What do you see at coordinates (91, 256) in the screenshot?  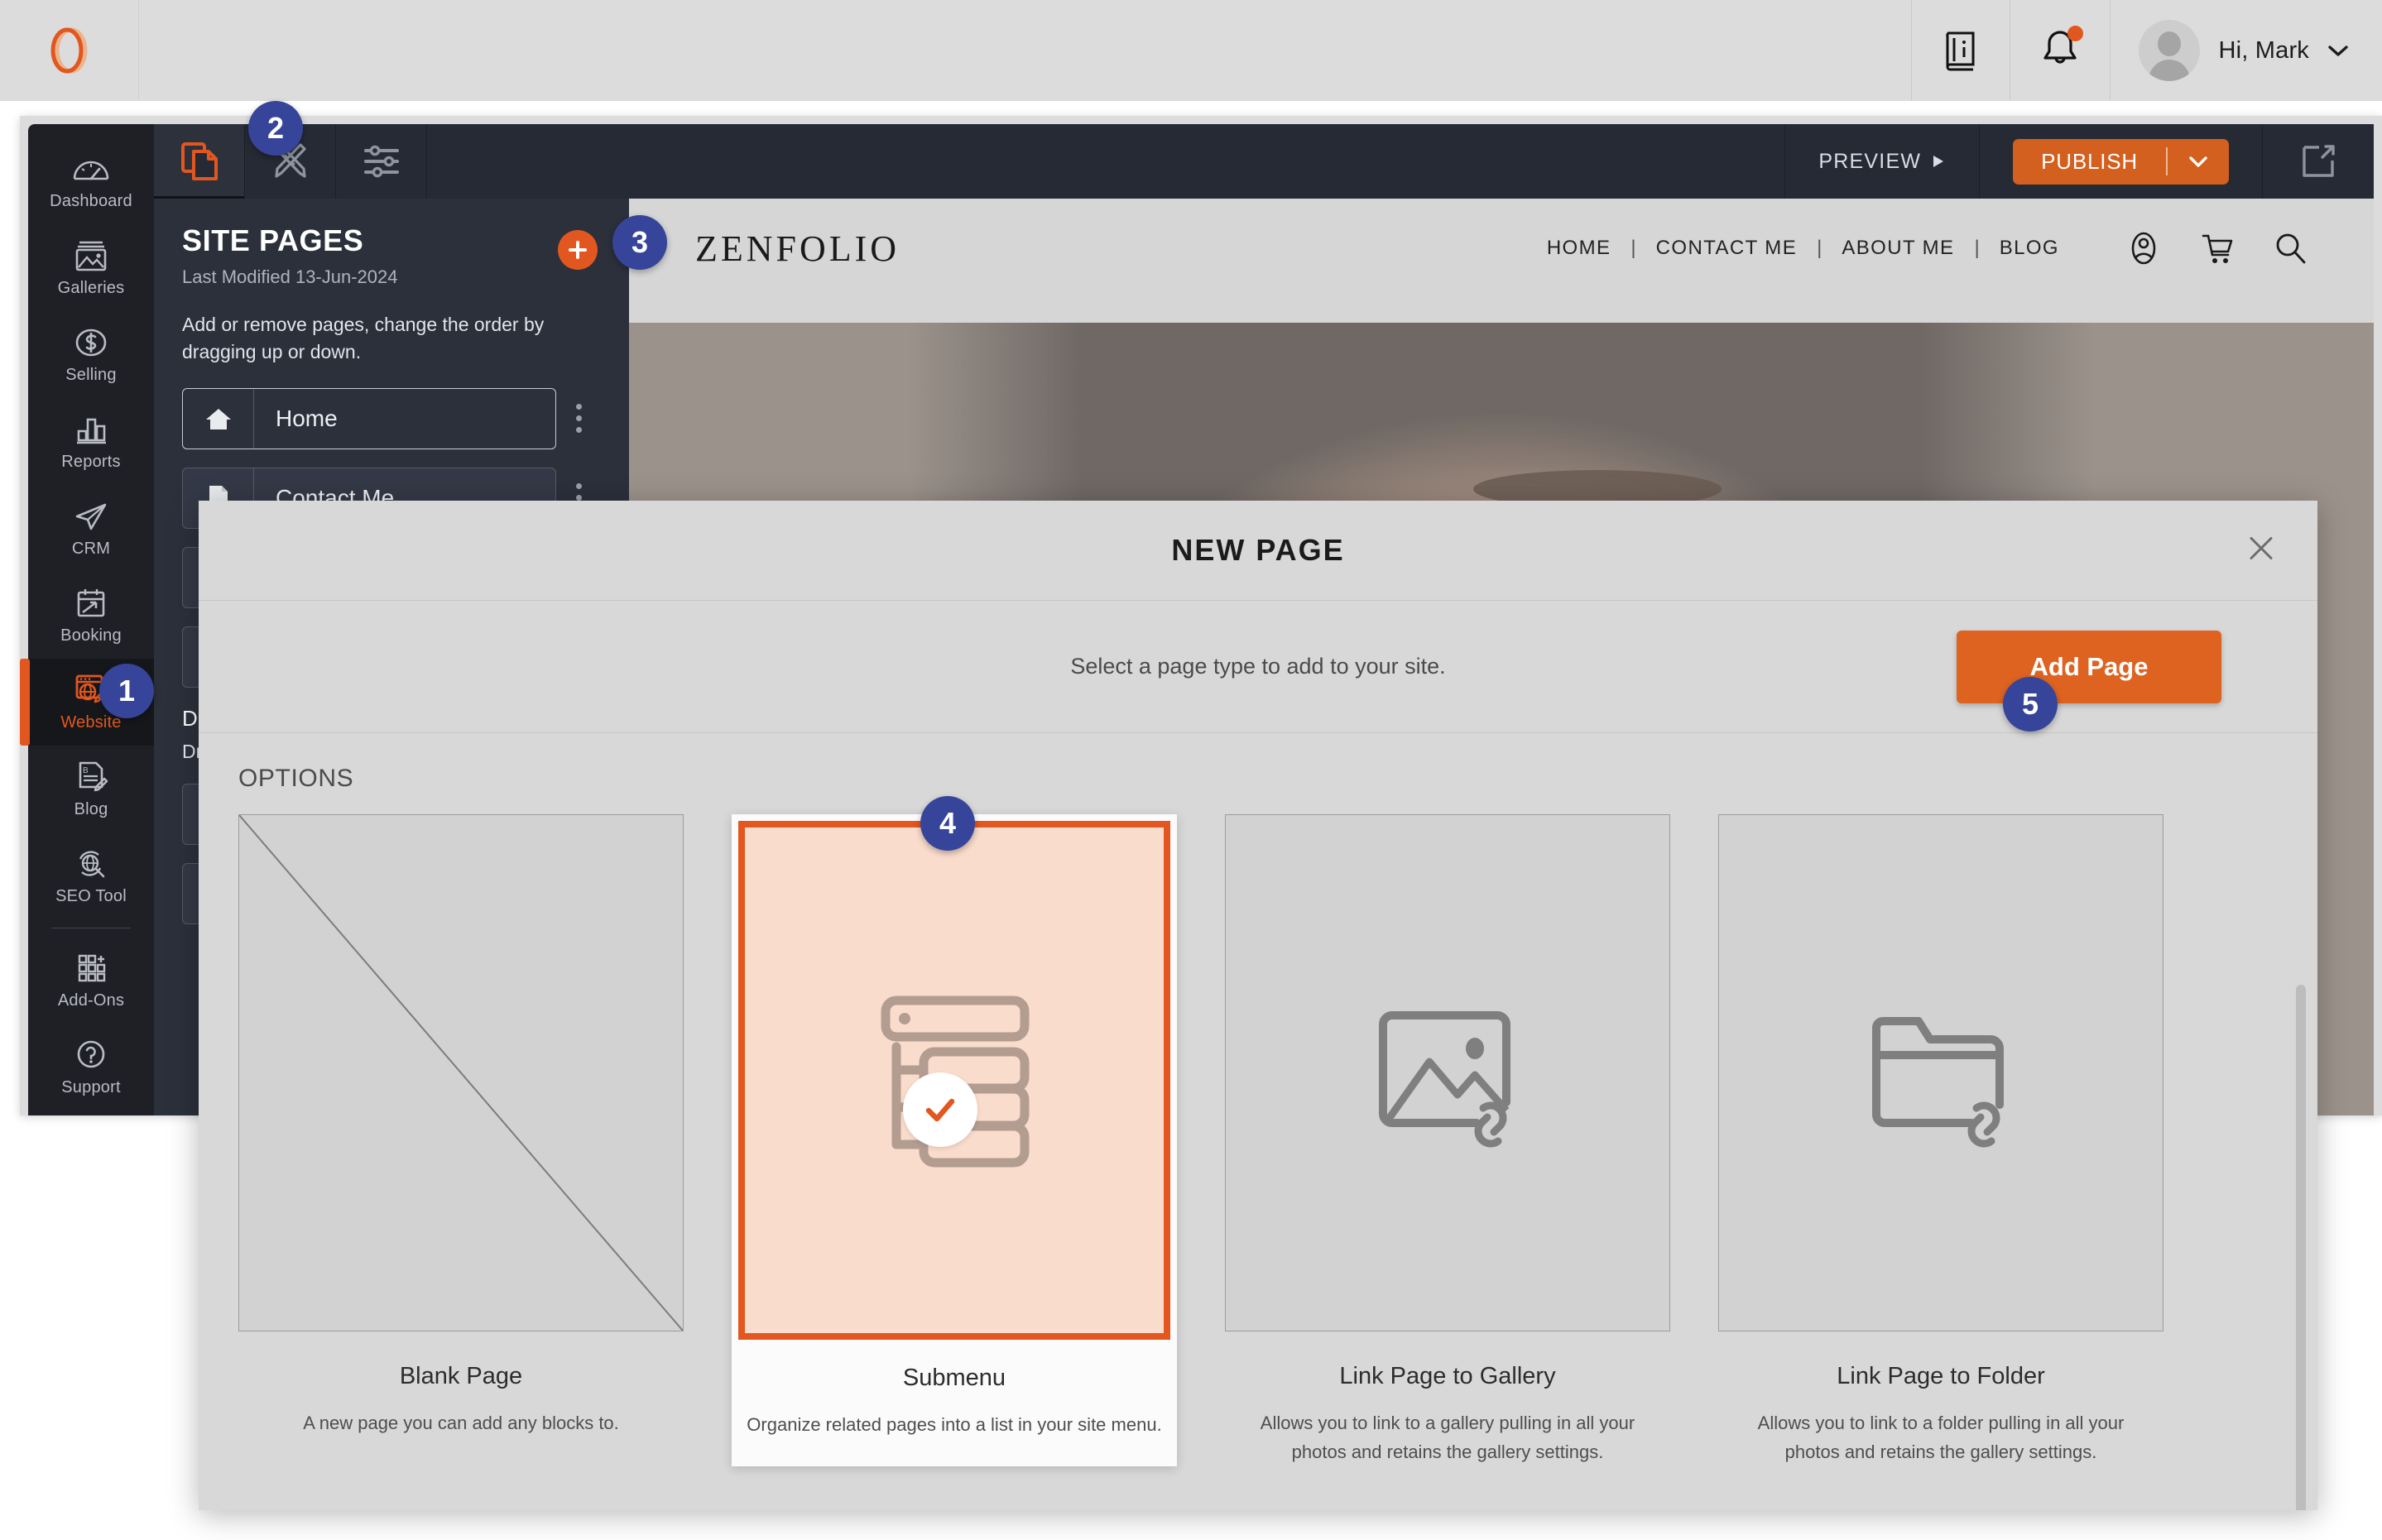 I see `photo-stack-icon` at bounding box center [91, 256].